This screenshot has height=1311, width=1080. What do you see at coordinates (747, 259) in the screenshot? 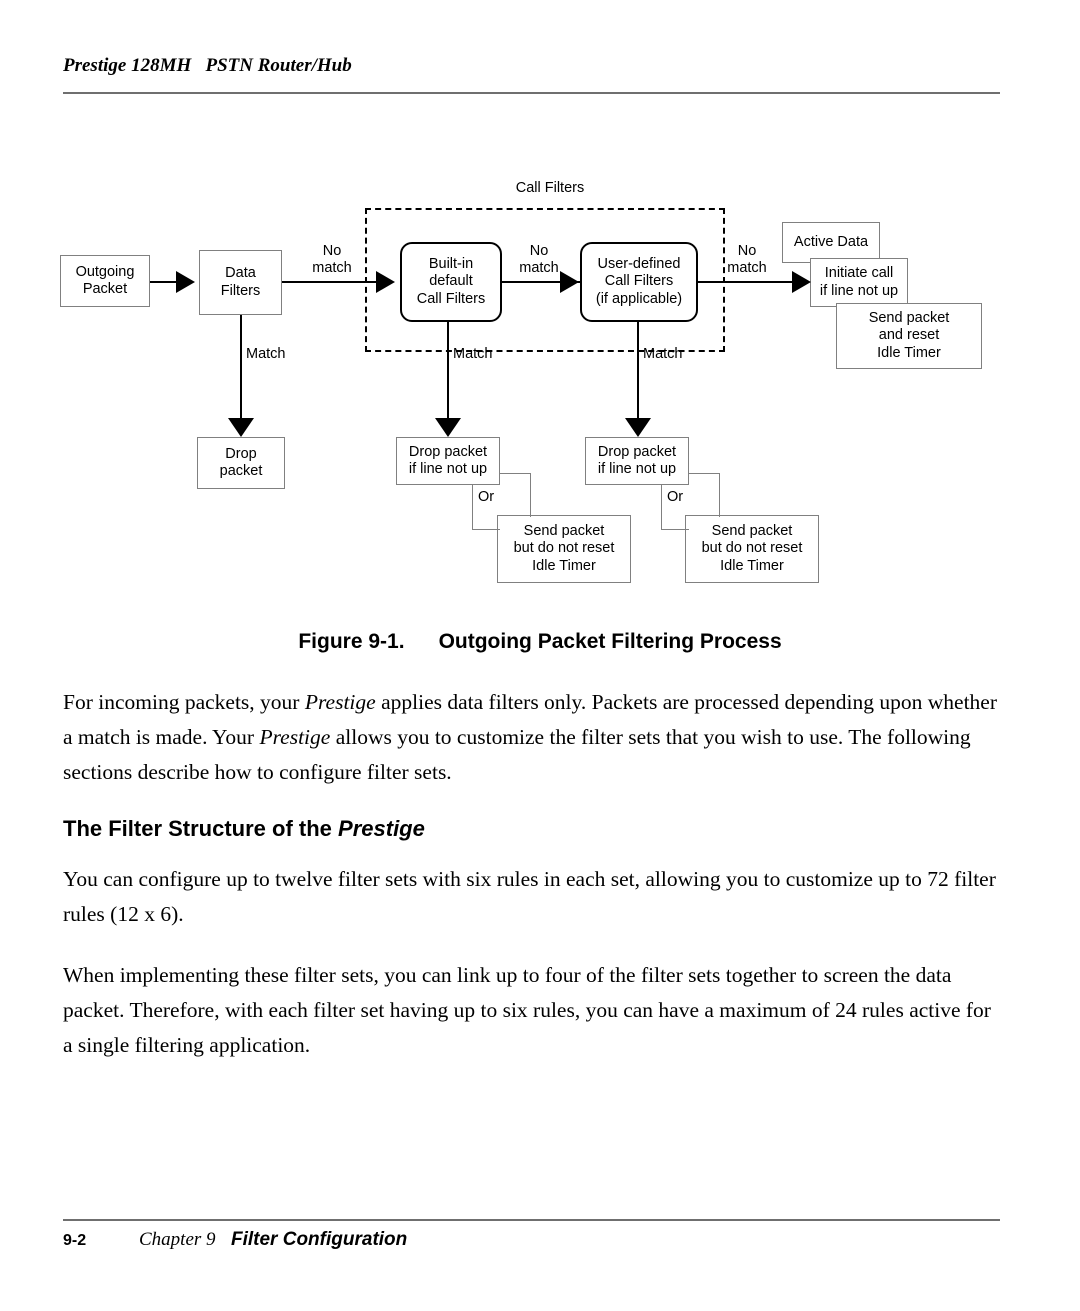
I see `edge-label-no-match-3: No match` at bounding box center [747, 259].